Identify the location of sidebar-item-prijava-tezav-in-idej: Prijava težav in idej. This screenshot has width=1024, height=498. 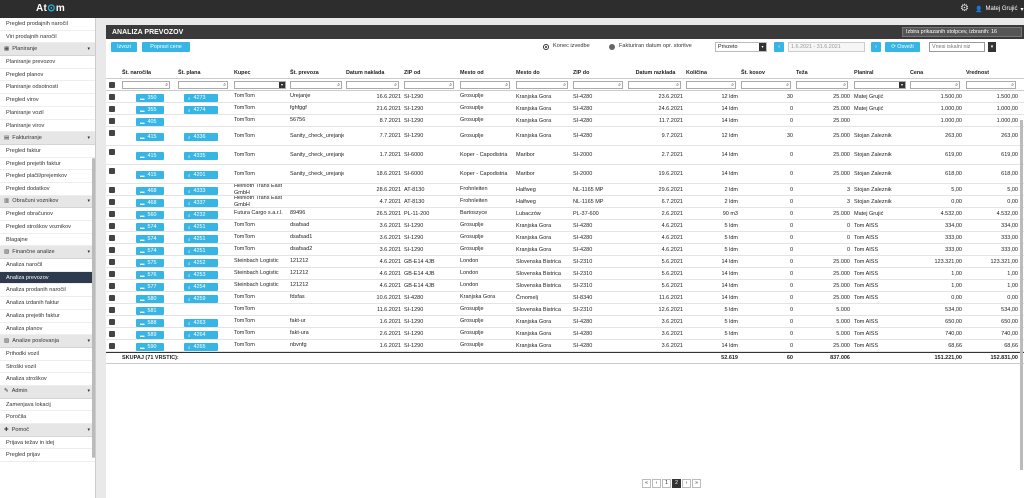
(47, 443).